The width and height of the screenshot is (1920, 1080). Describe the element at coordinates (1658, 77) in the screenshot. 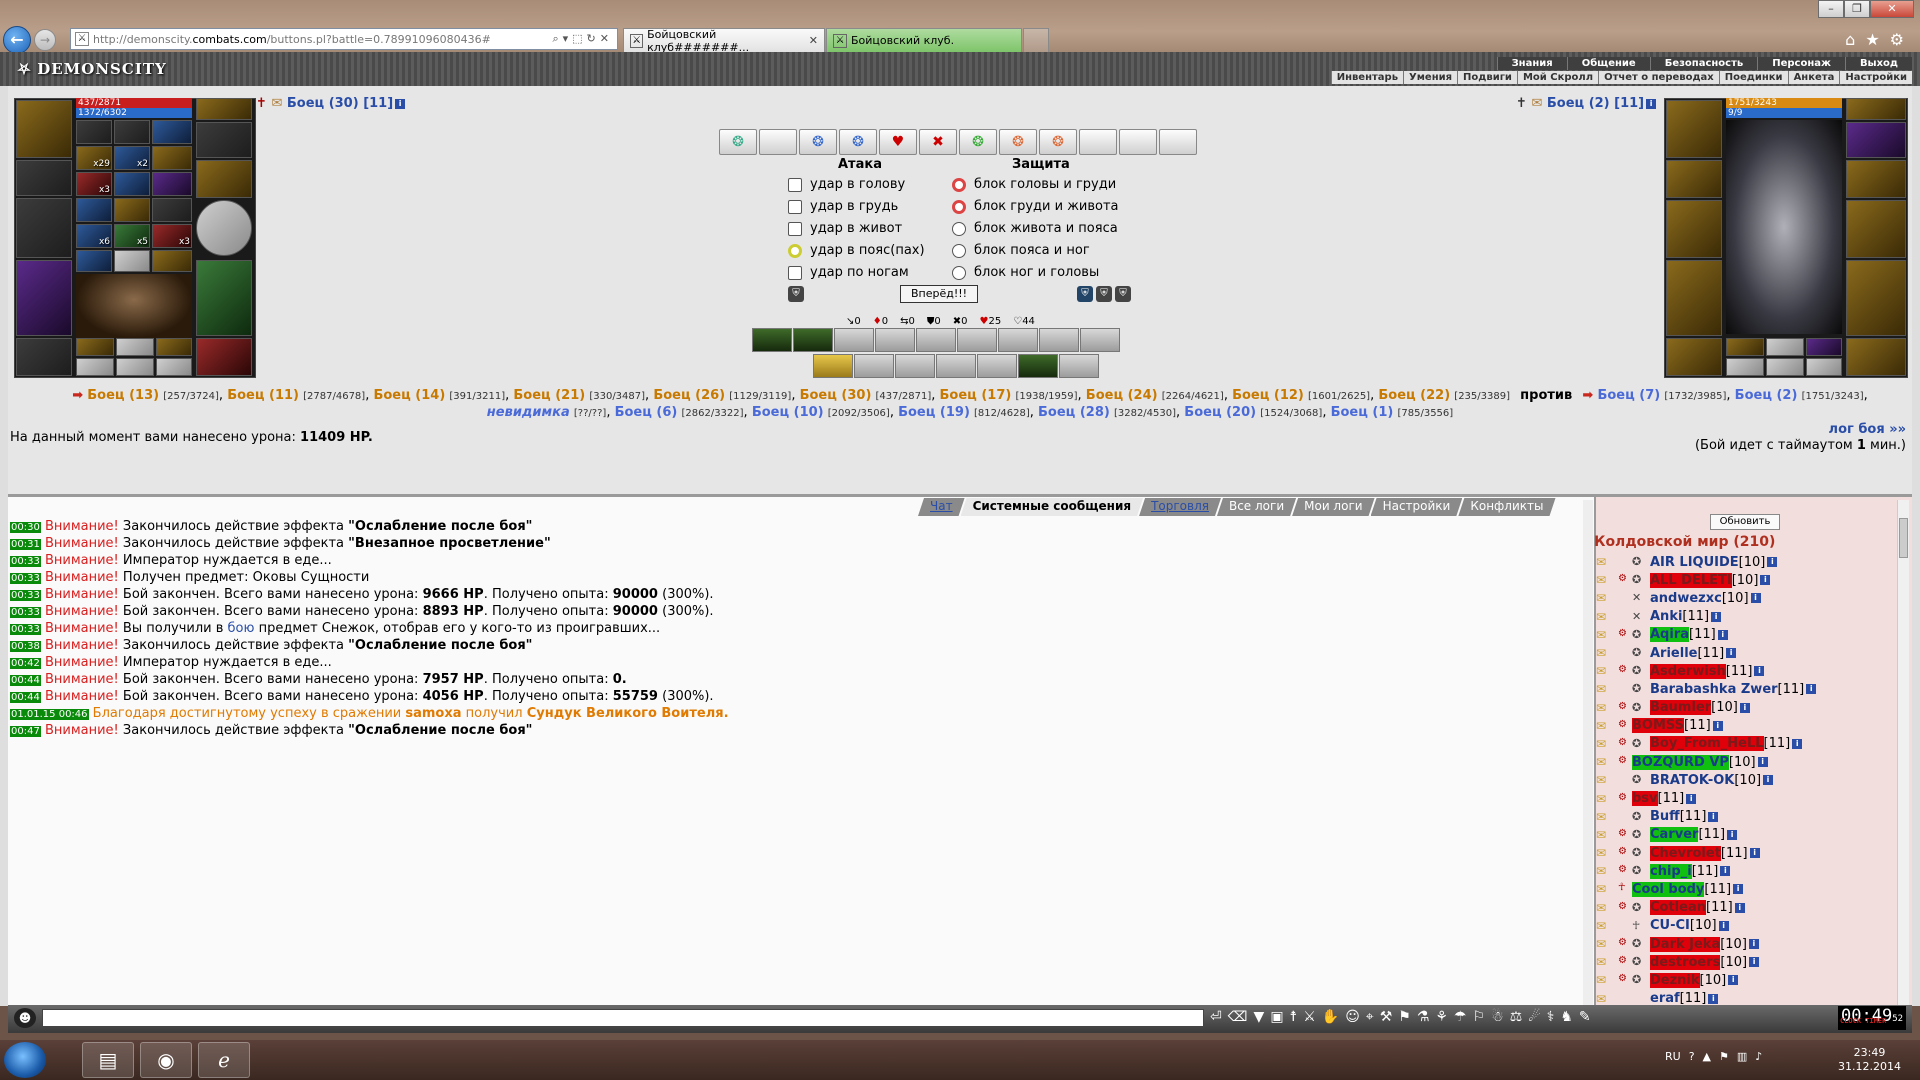

I see `submenu-transfer-report: Отчет о переводах` at that location.